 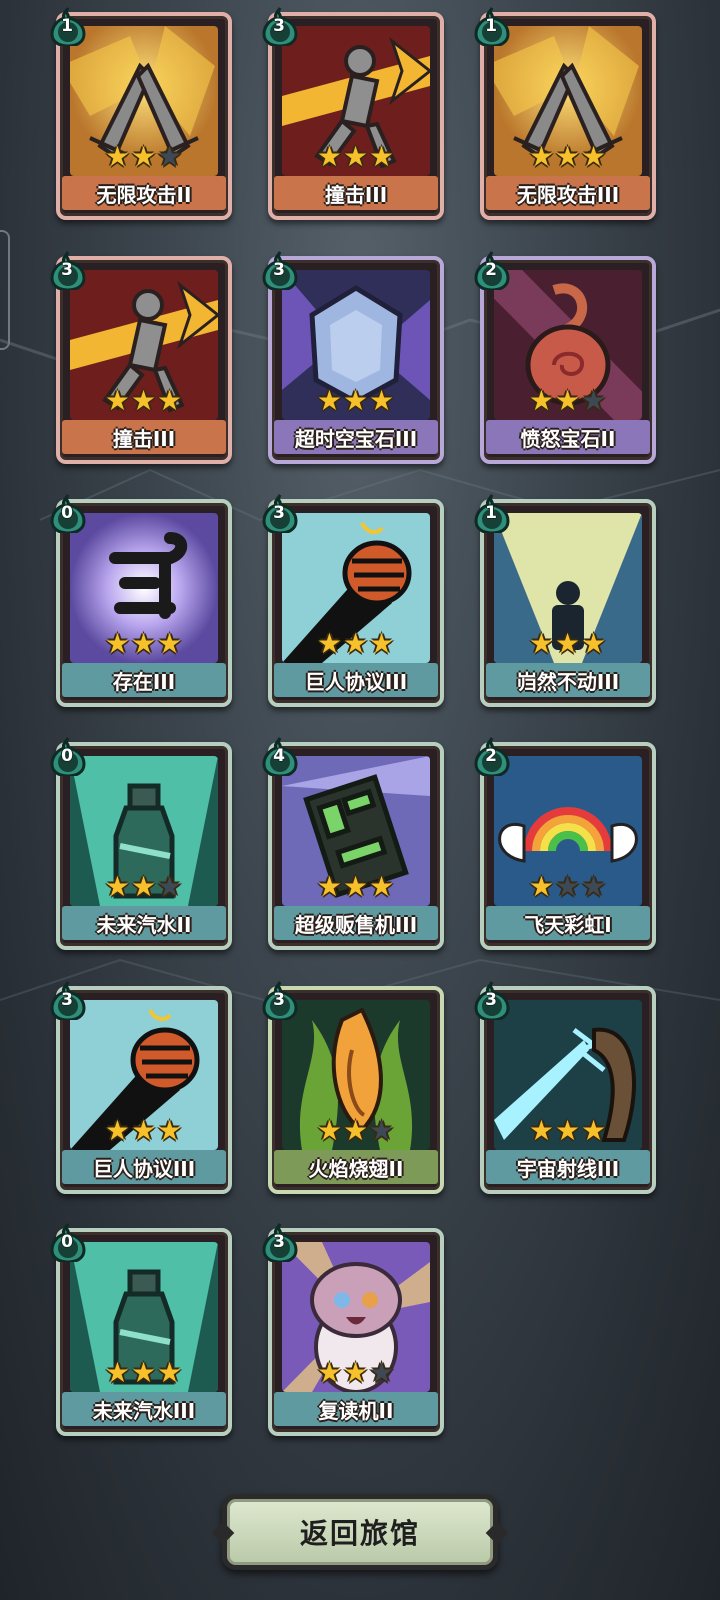 I want to click on skill-card: ★★★ 愤怒宝石II 2, so click(x=565, y=357).